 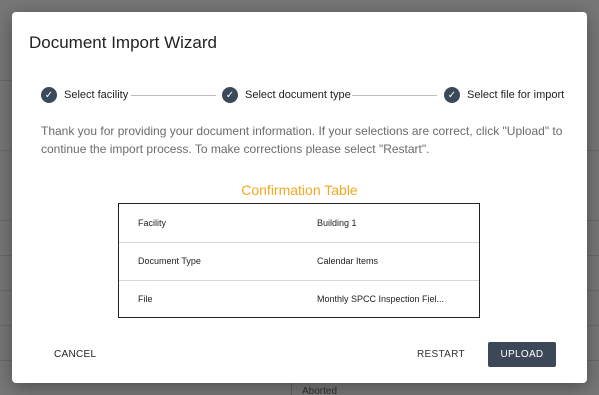 What do you see at coordinates (348, 261) in the screenshot?
I see `row-value: Calendar Items` at bounding box center [348, 261].